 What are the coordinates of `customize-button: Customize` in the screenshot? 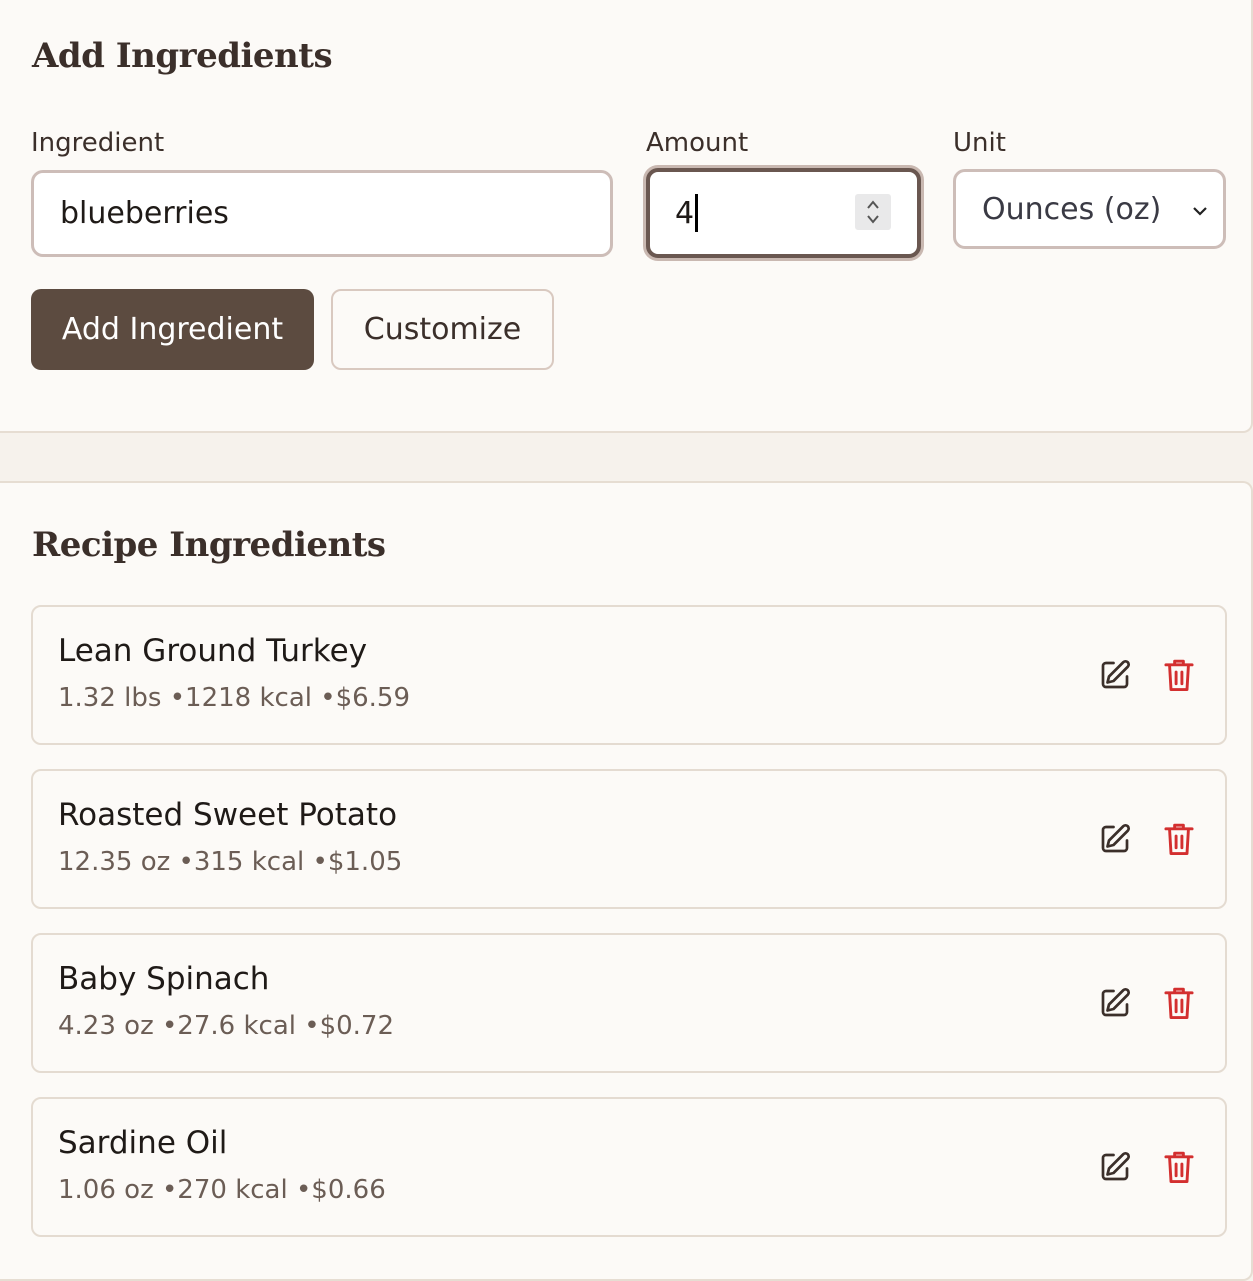 It's located at (442, 329).